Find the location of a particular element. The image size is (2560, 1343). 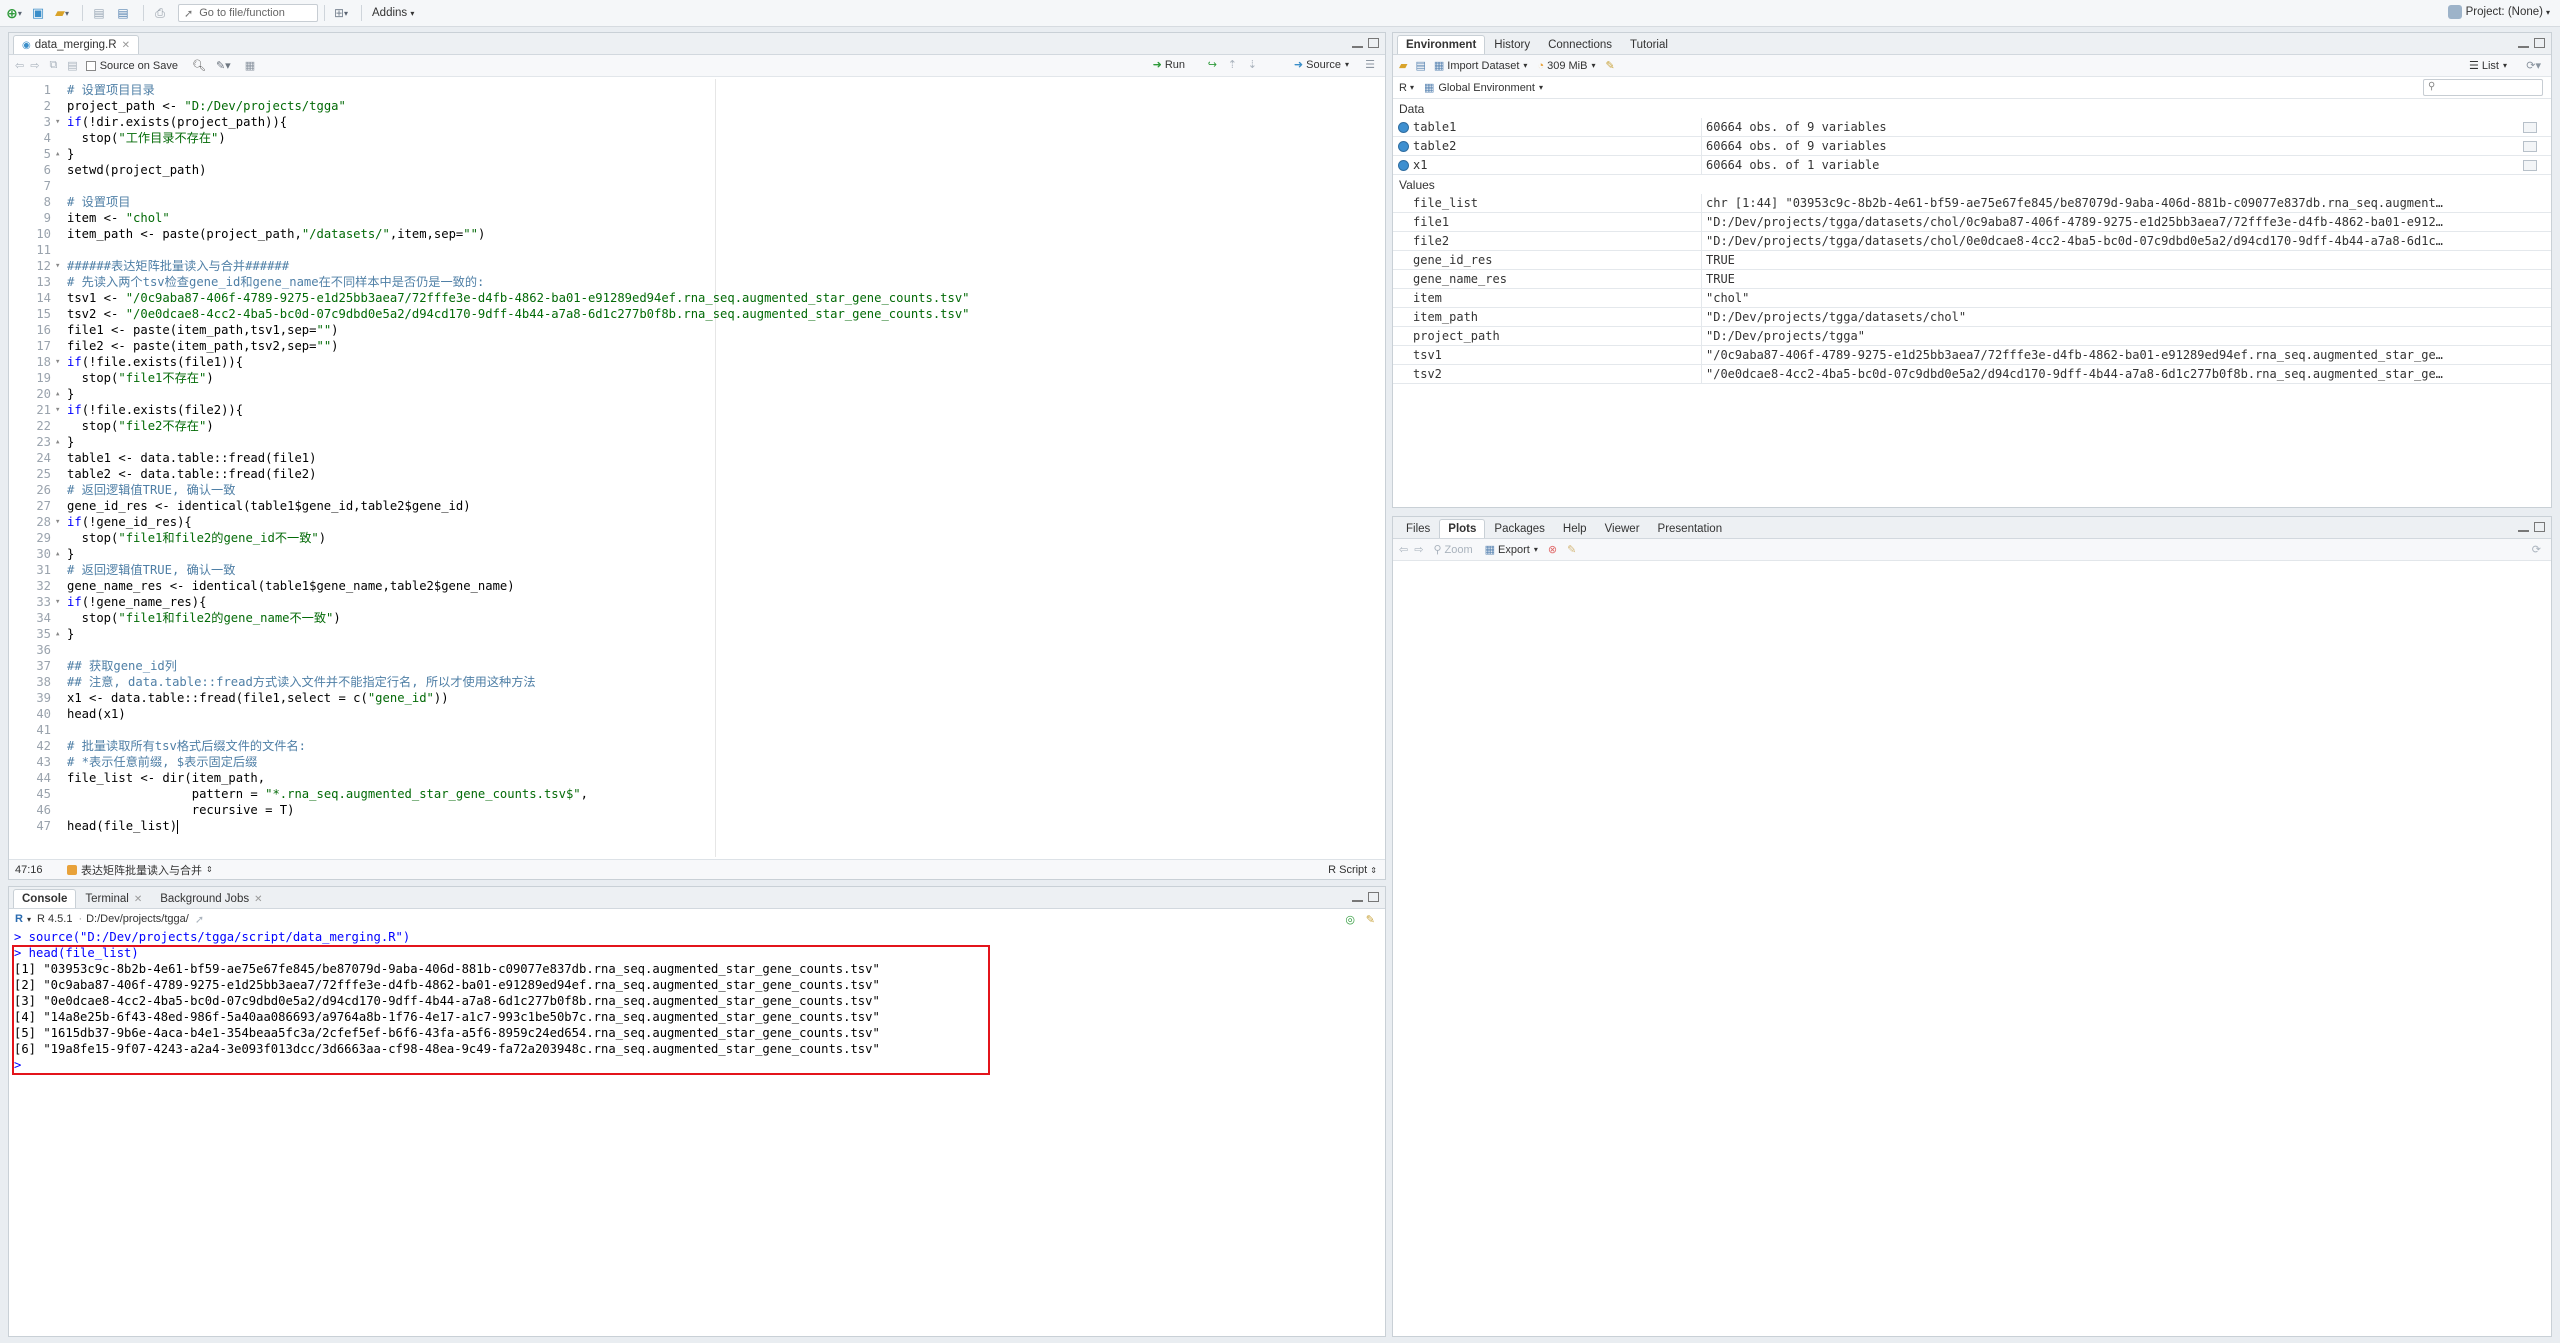

code-line: 31 # 返回逻辑值TRUE, 确认一致 is located at coordinates (697, 570).